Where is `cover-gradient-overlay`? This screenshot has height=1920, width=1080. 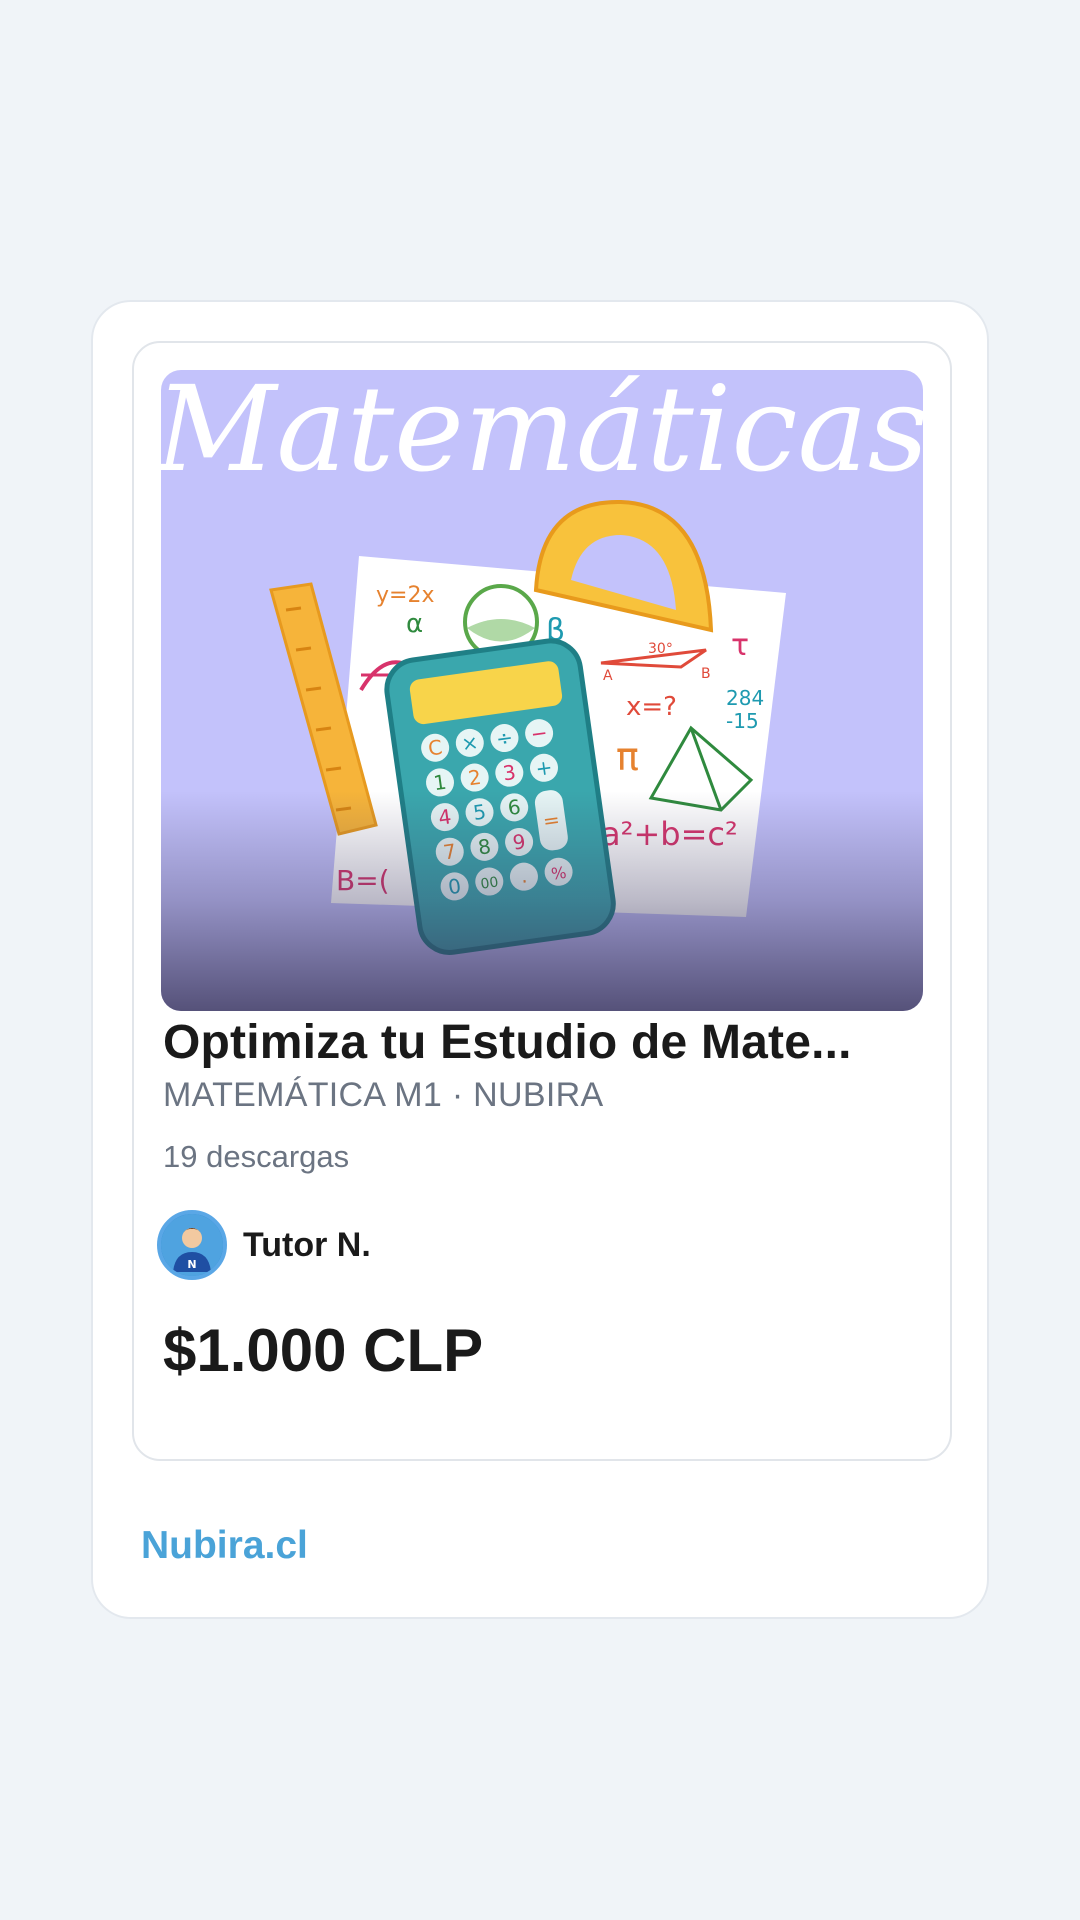
cover-gradient-overlay is located at coordinates (542, 901).